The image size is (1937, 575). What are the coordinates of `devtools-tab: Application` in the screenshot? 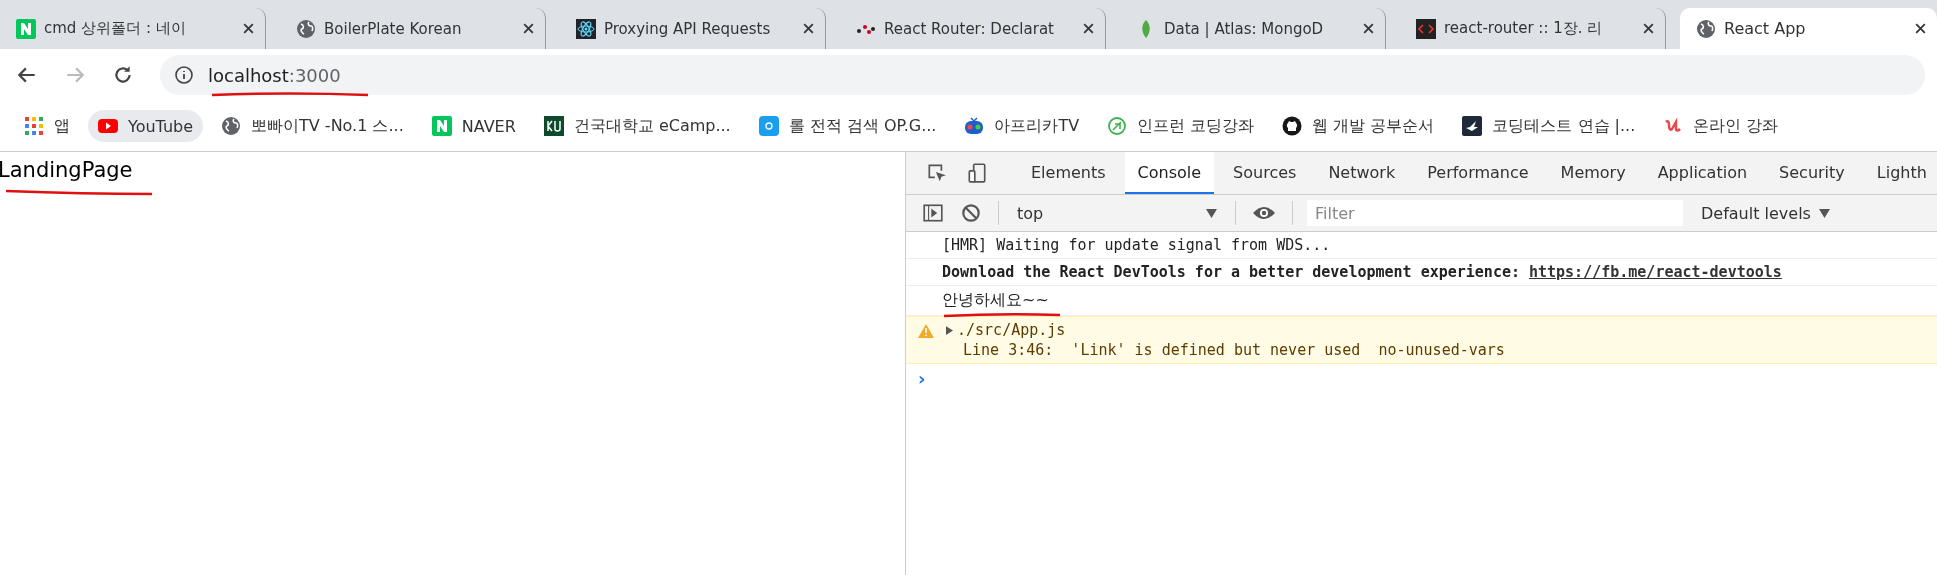 It's located at (1702, 173).